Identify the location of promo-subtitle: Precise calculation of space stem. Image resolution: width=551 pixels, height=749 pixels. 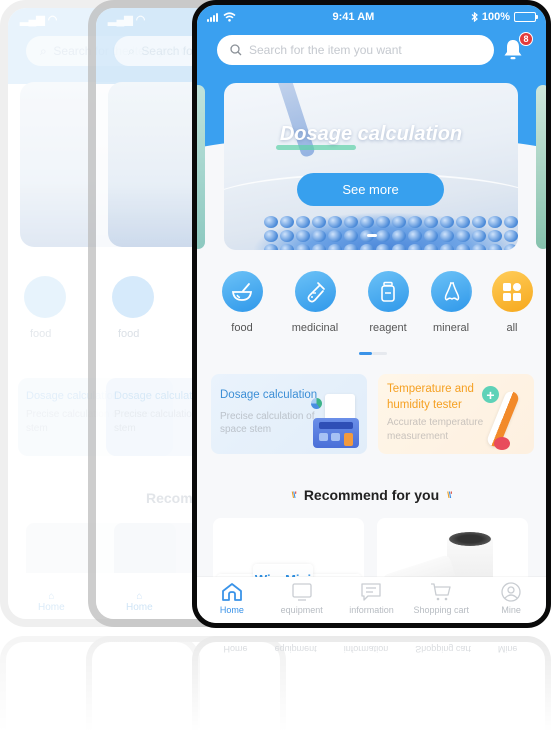
(267, 423).